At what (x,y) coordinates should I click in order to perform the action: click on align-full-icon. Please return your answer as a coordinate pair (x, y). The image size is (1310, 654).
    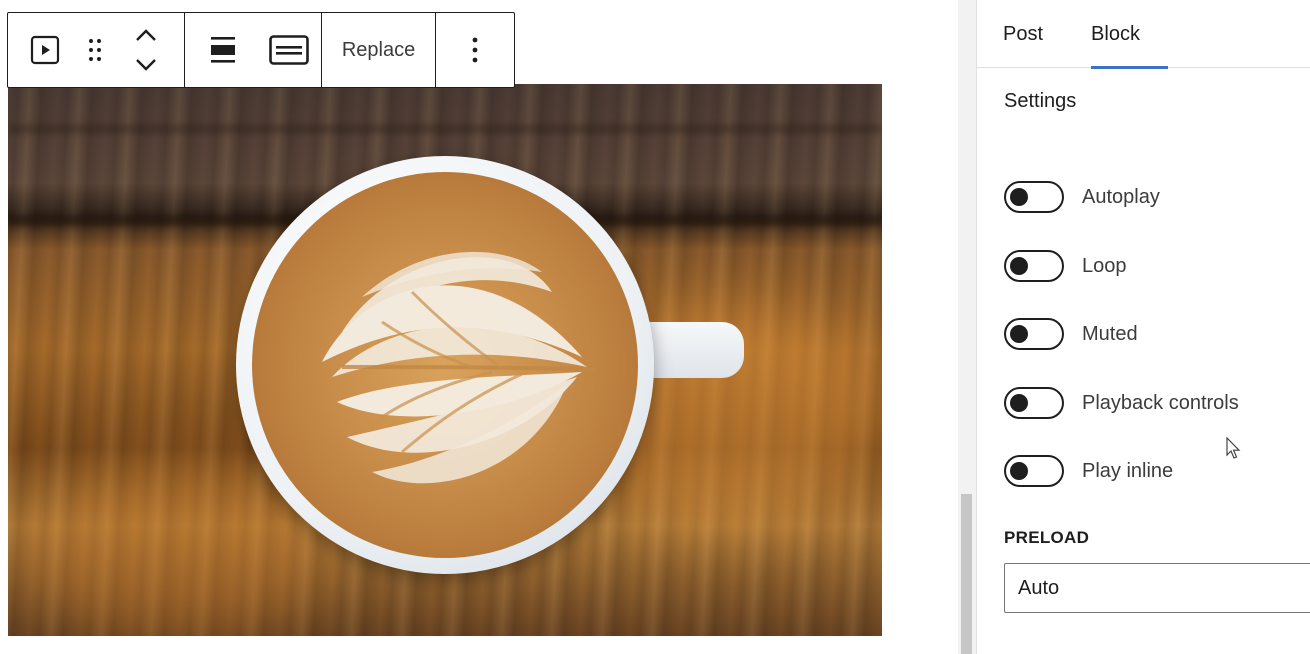
    Looking at the image, I should click on (289, 50).